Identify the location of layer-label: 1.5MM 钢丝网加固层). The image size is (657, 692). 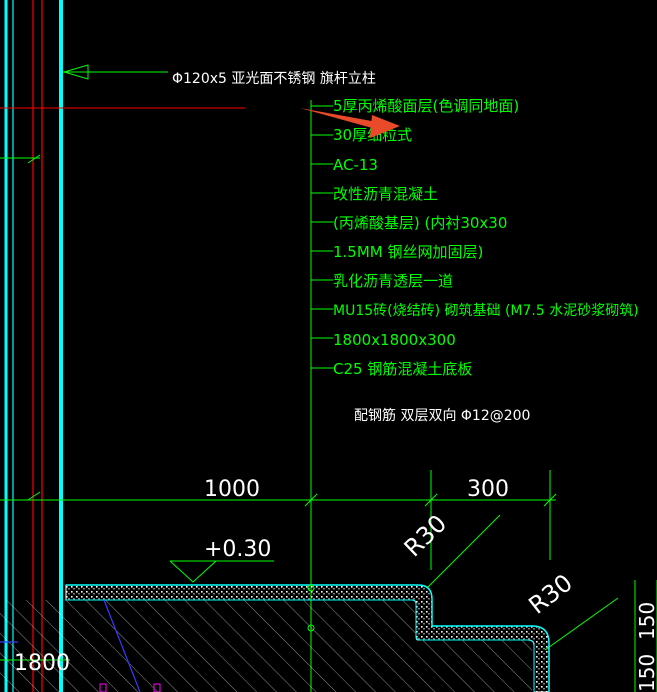
(408, 252).